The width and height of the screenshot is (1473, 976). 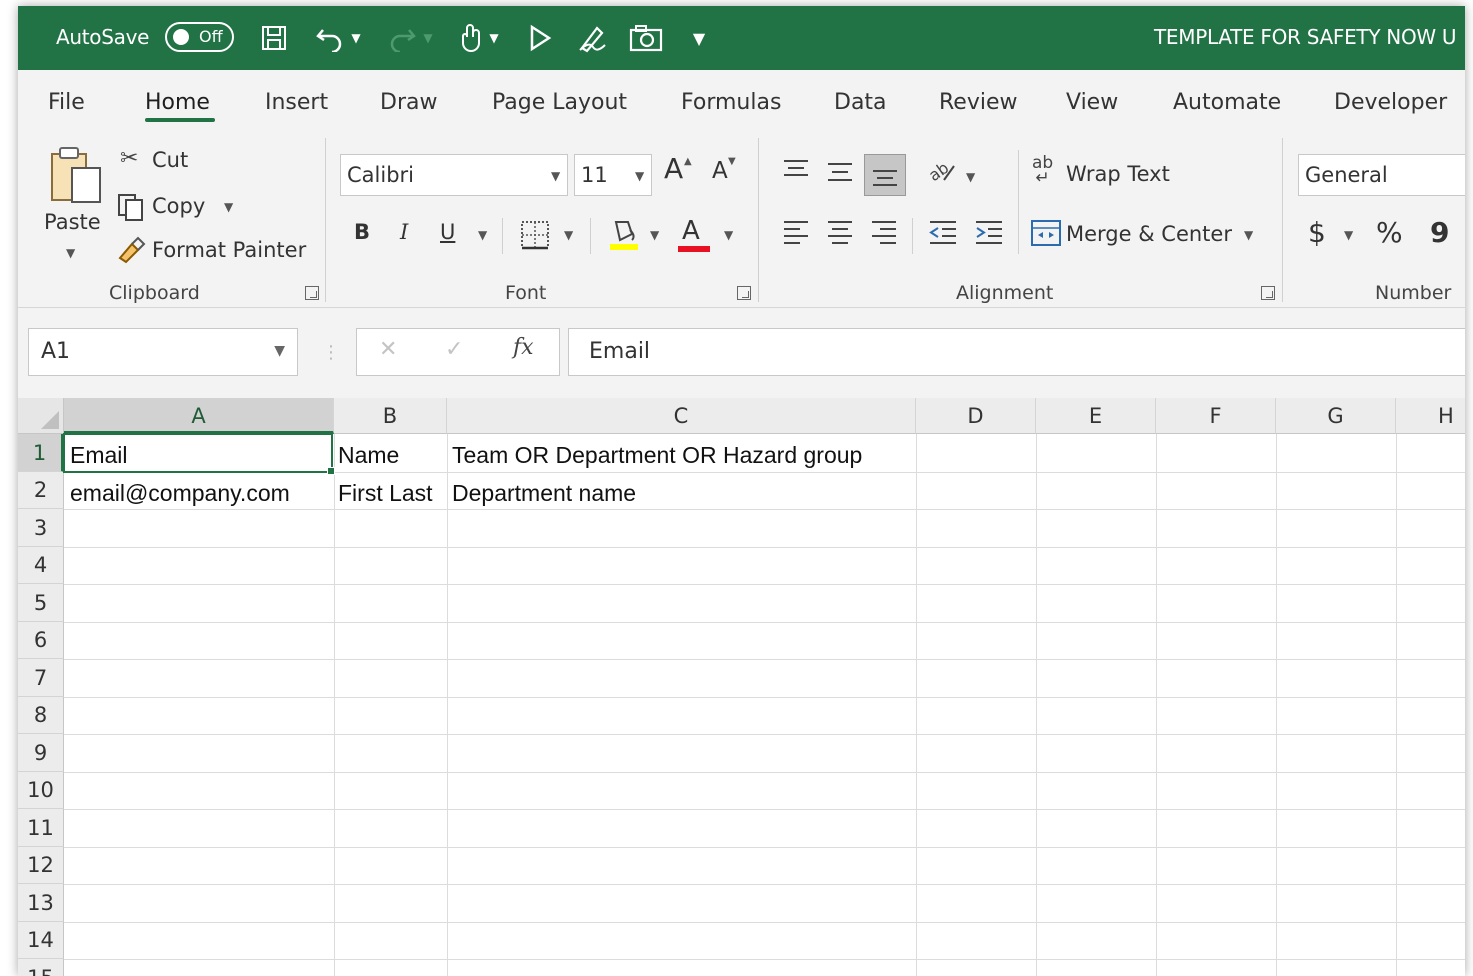 What do you see at coordinates (338, 38) in the screenshot?
I see `undo-icon: ▼` at bounding box center [338, 38].